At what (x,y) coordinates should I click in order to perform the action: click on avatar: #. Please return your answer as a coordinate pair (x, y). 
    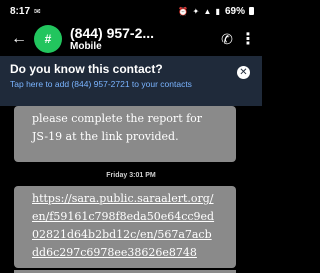
    Looking at the image, I should click on (48, 39).